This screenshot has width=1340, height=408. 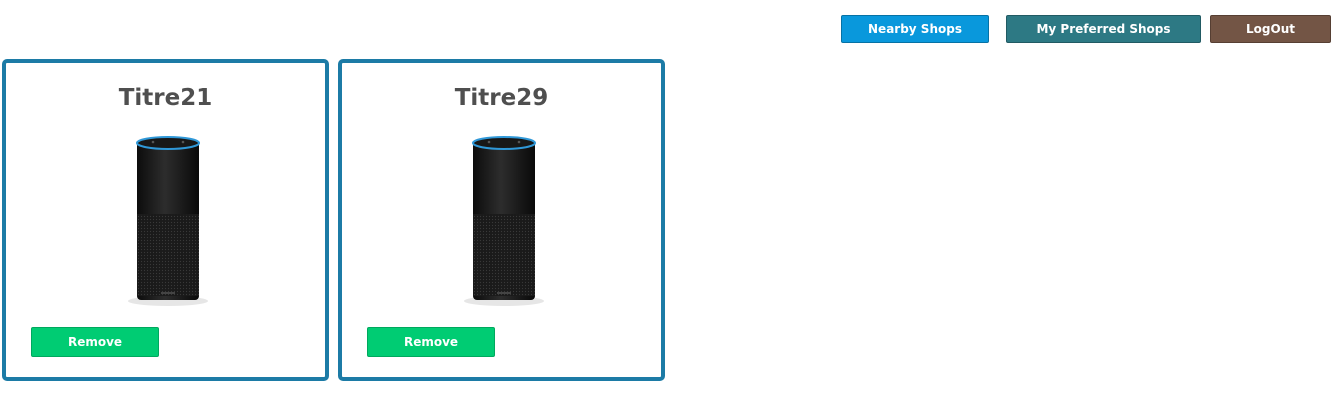 I want to click on shop-title: Titre29, so click(x=501, y=98).